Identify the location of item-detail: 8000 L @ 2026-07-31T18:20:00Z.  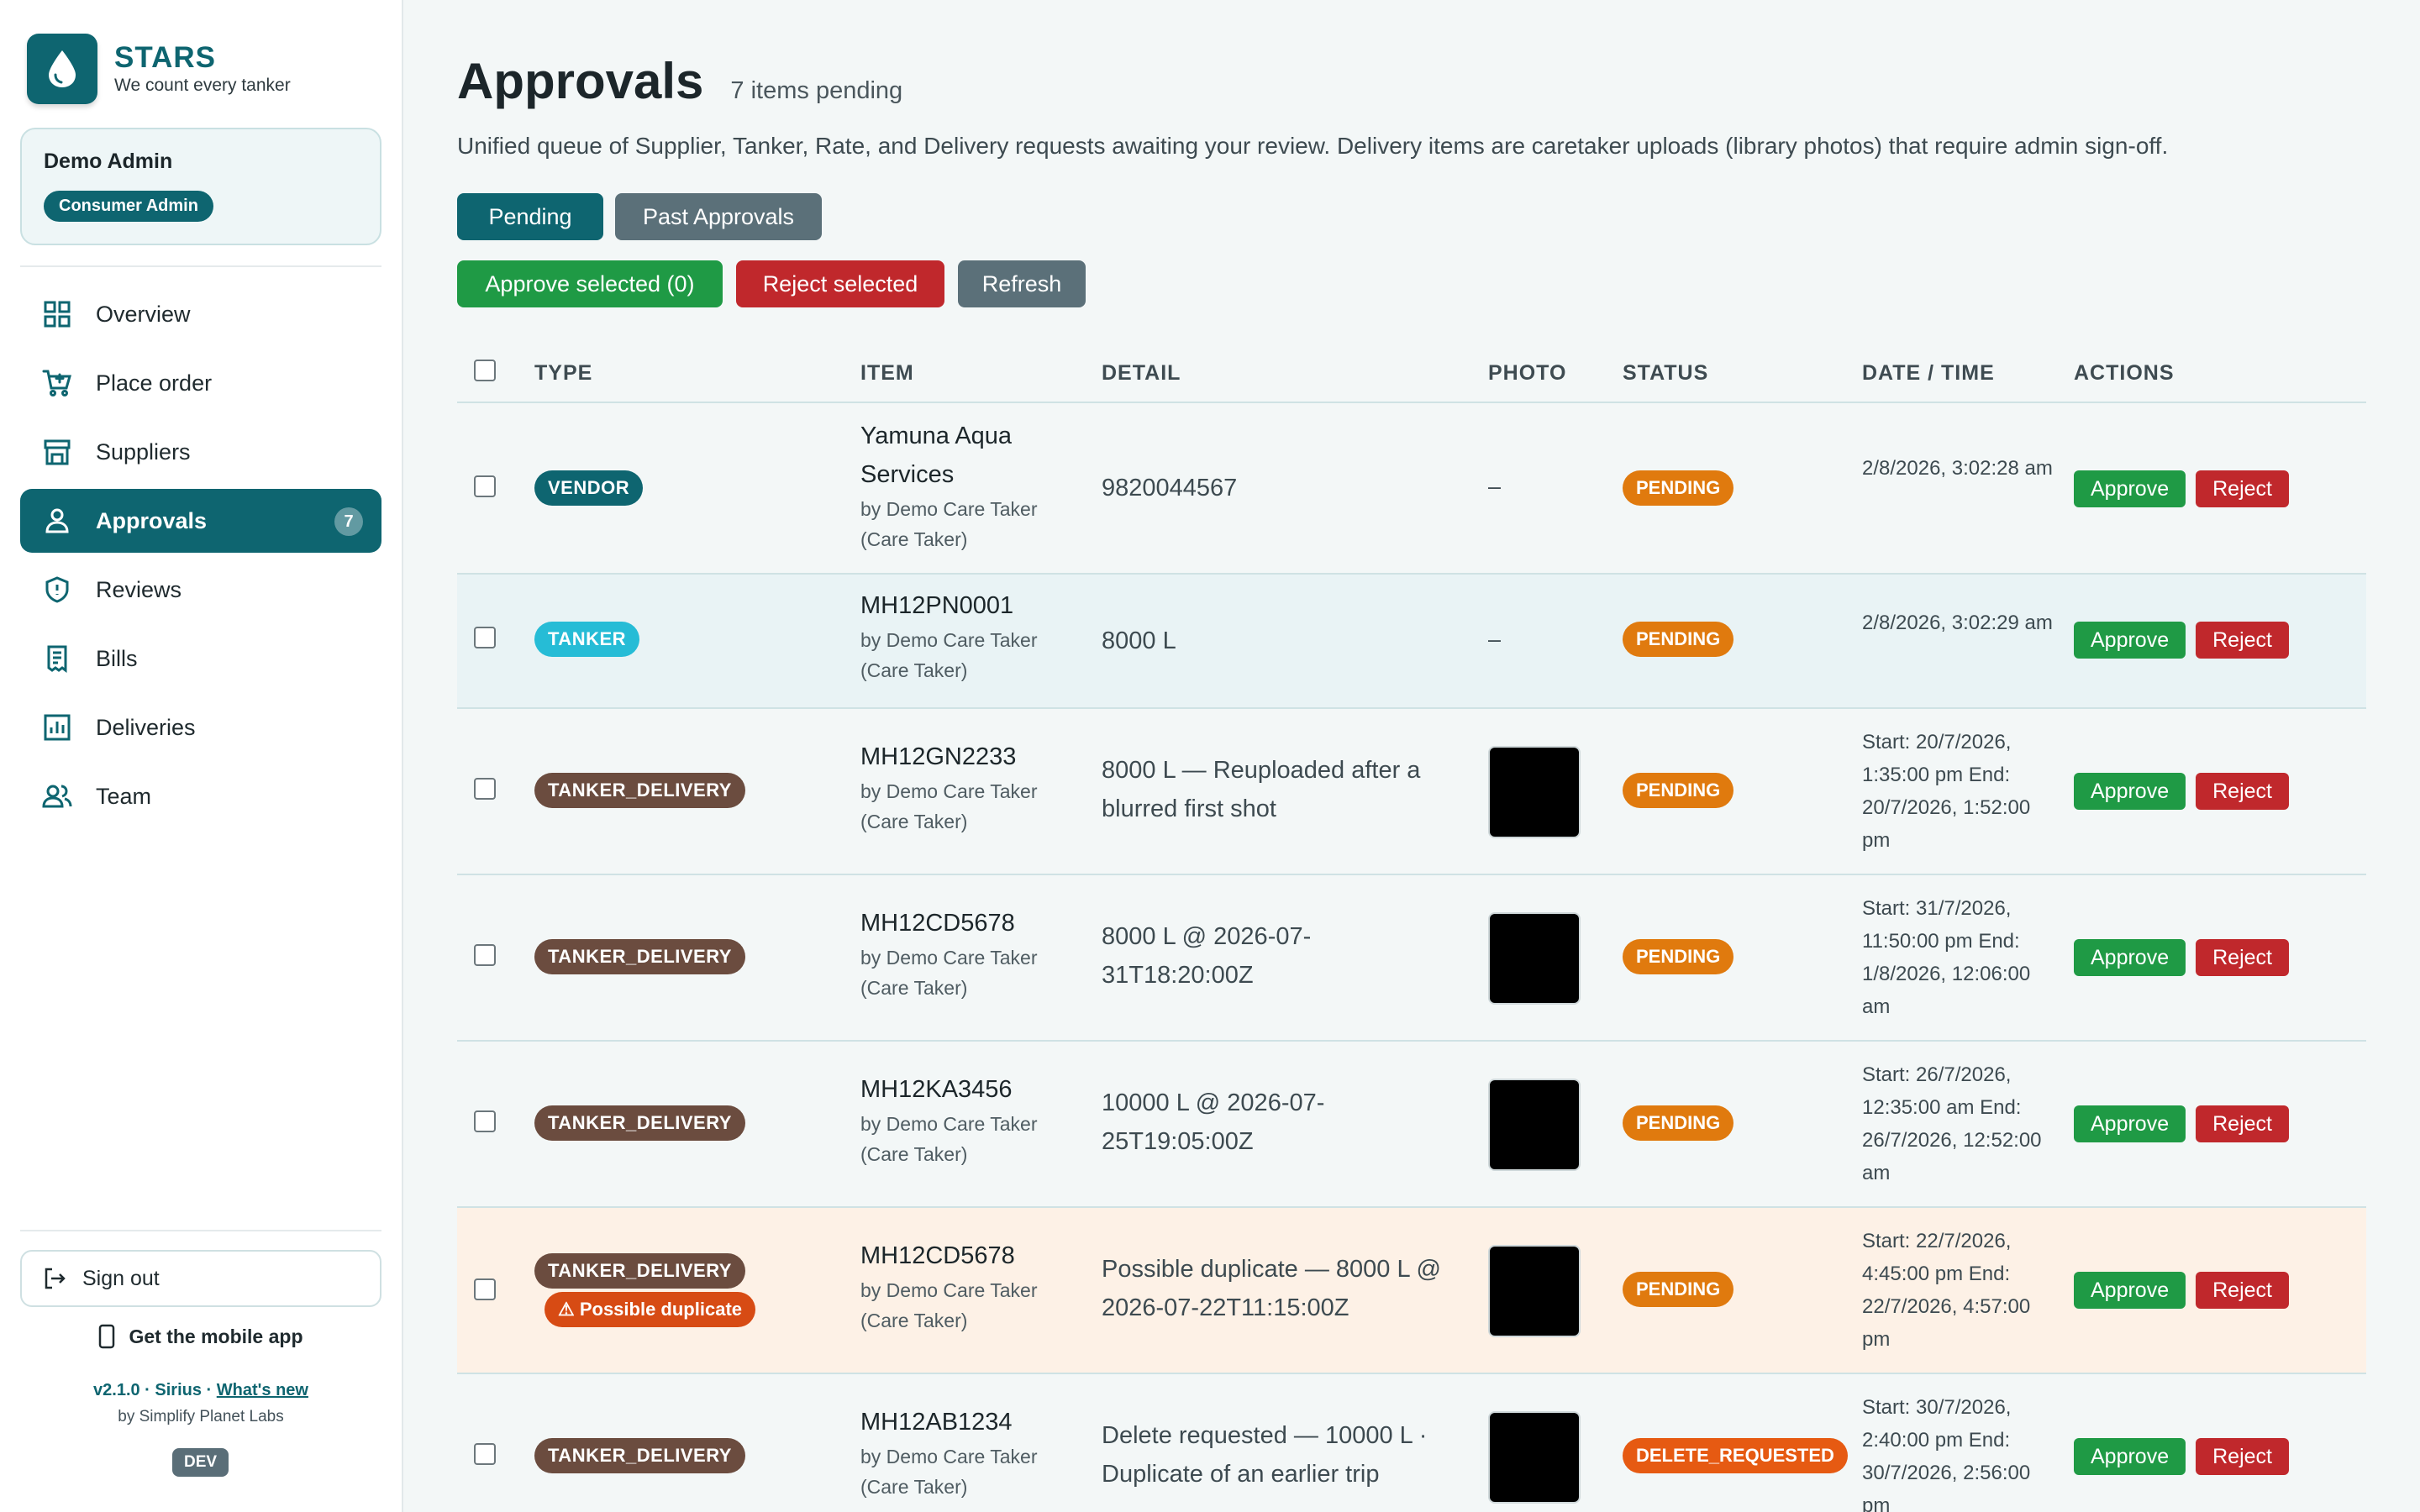
(1207, 956).